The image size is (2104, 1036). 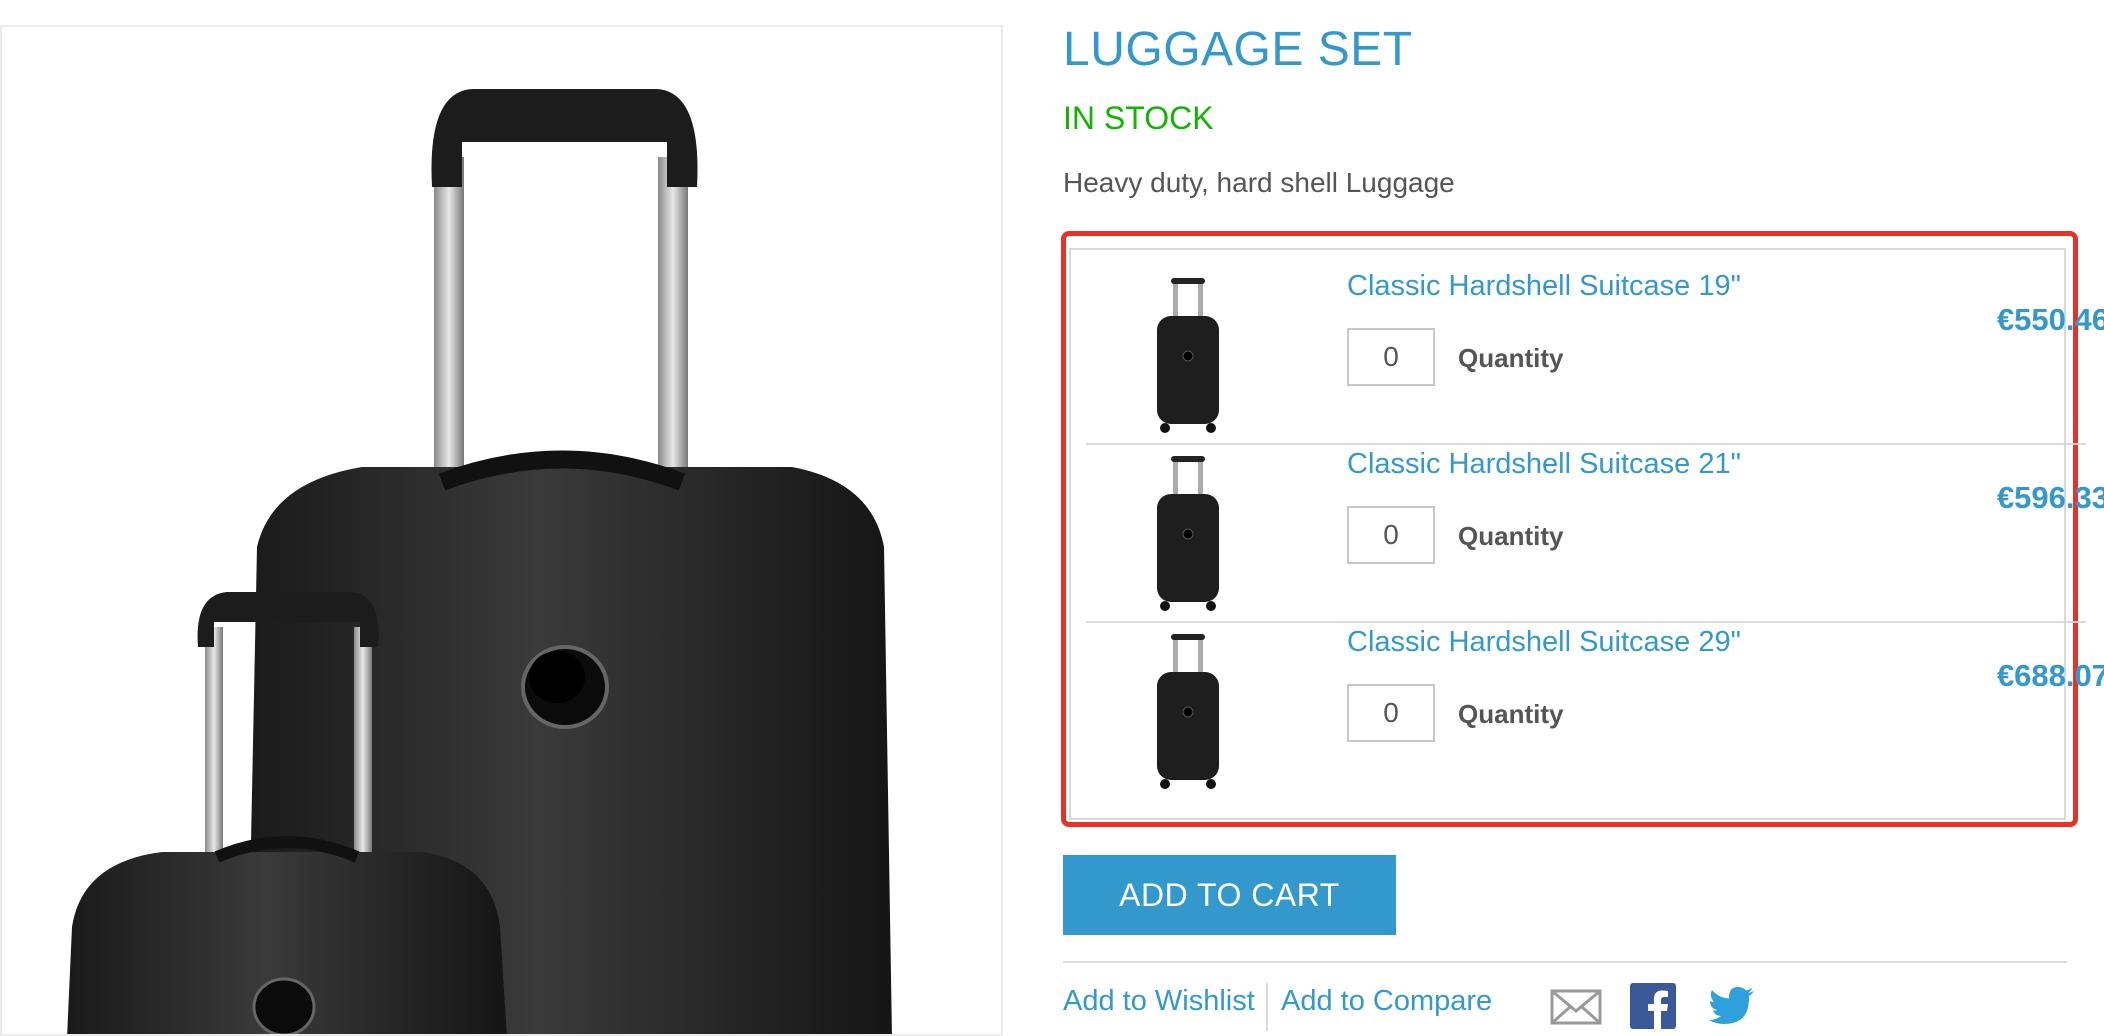 What do you see at coordinates (1259, 182) in the screenshot?
I see `product-description: Heavy duty, hard shell Luggage` at bounding box center [1259, 182].